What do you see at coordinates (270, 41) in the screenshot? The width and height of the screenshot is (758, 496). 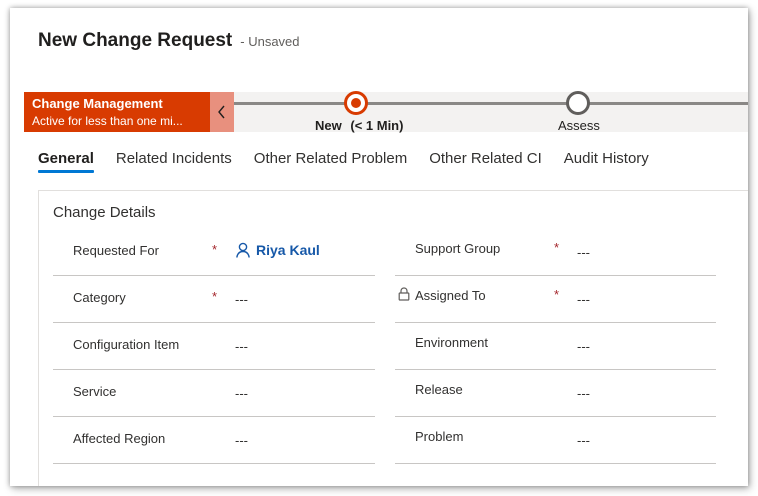 I see `save-status: - Unsaved` at bounding box center [270, 41].